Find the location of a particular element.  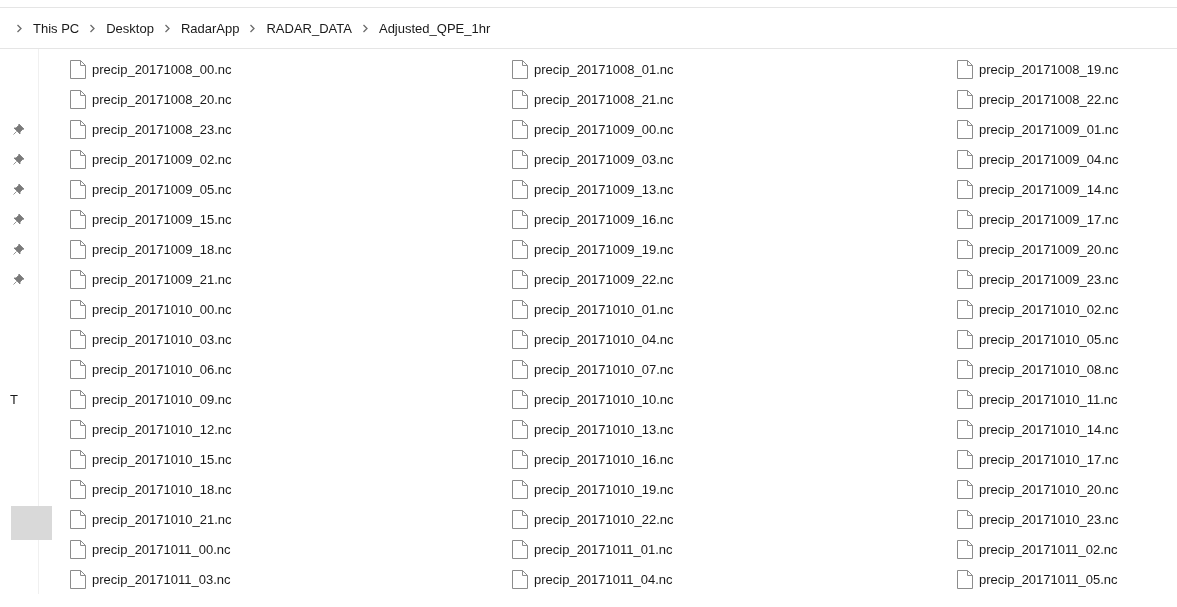

file-name: precip_20171010_14.nc is located at coordinates (1049, 429).